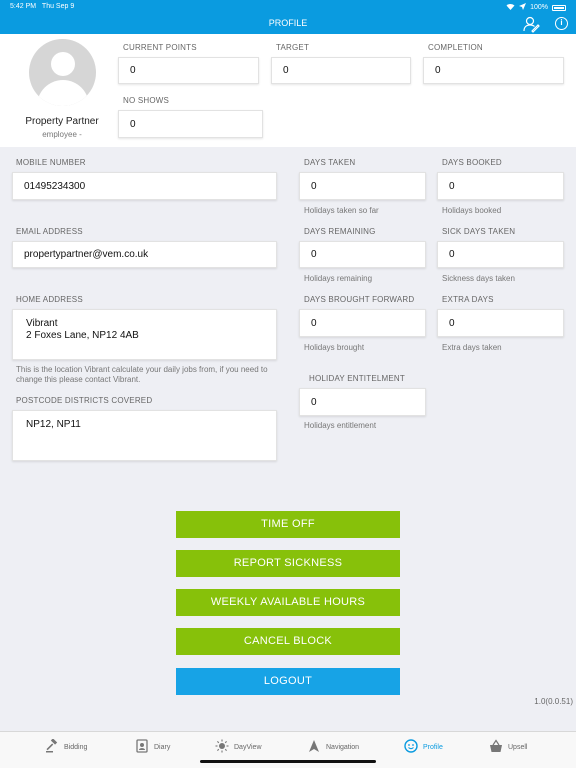  What do you see at coordinates (330, 162) in the screenshot?
I see `days-taken-label: DAYS TAKEN` at bounding box center [330, 162].